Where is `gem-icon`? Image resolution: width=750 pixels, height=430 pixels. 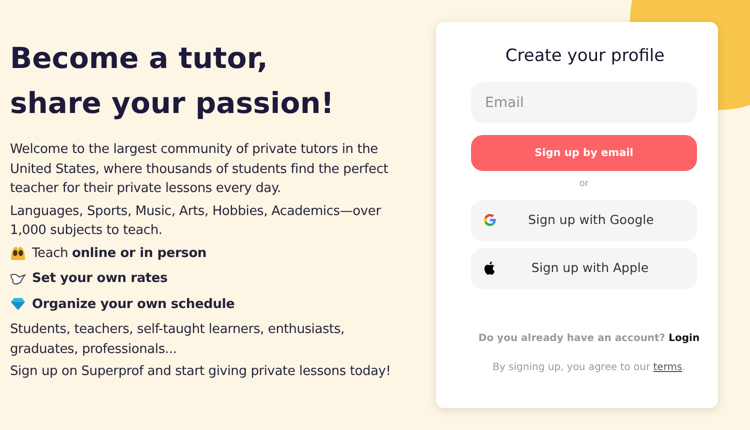
gem-icon is located at coordinates (18, 304).